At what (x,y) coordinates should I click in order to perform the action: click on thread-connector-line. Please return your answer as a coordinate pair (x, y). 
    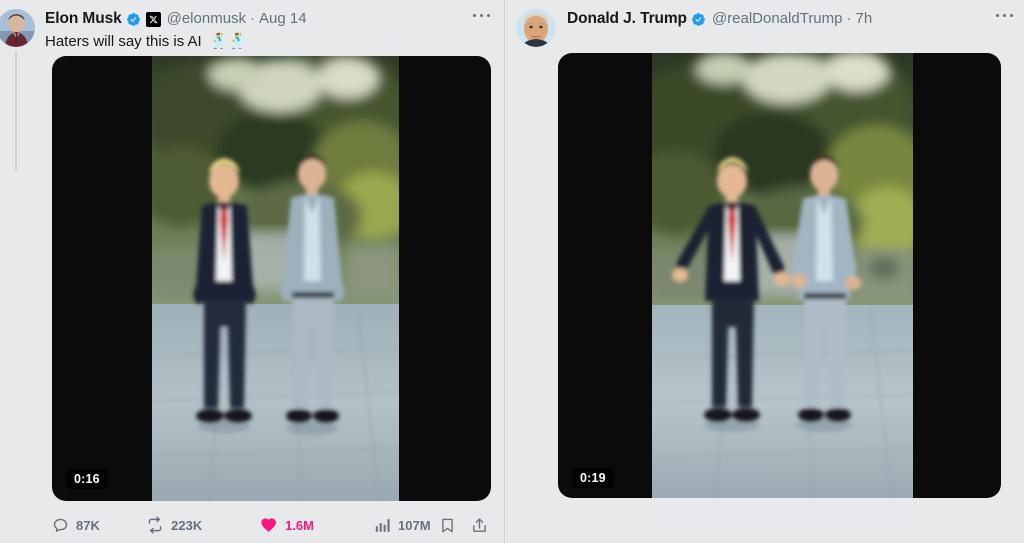
    Looking at the image, I should click on (16, 111).